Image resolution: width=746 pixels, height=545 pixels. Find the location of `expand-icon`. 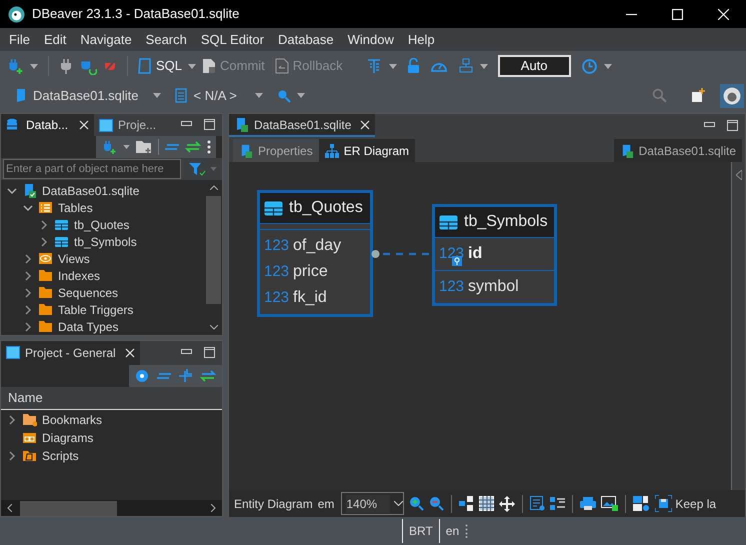

expand-icon is located at coordinates (185, 375).